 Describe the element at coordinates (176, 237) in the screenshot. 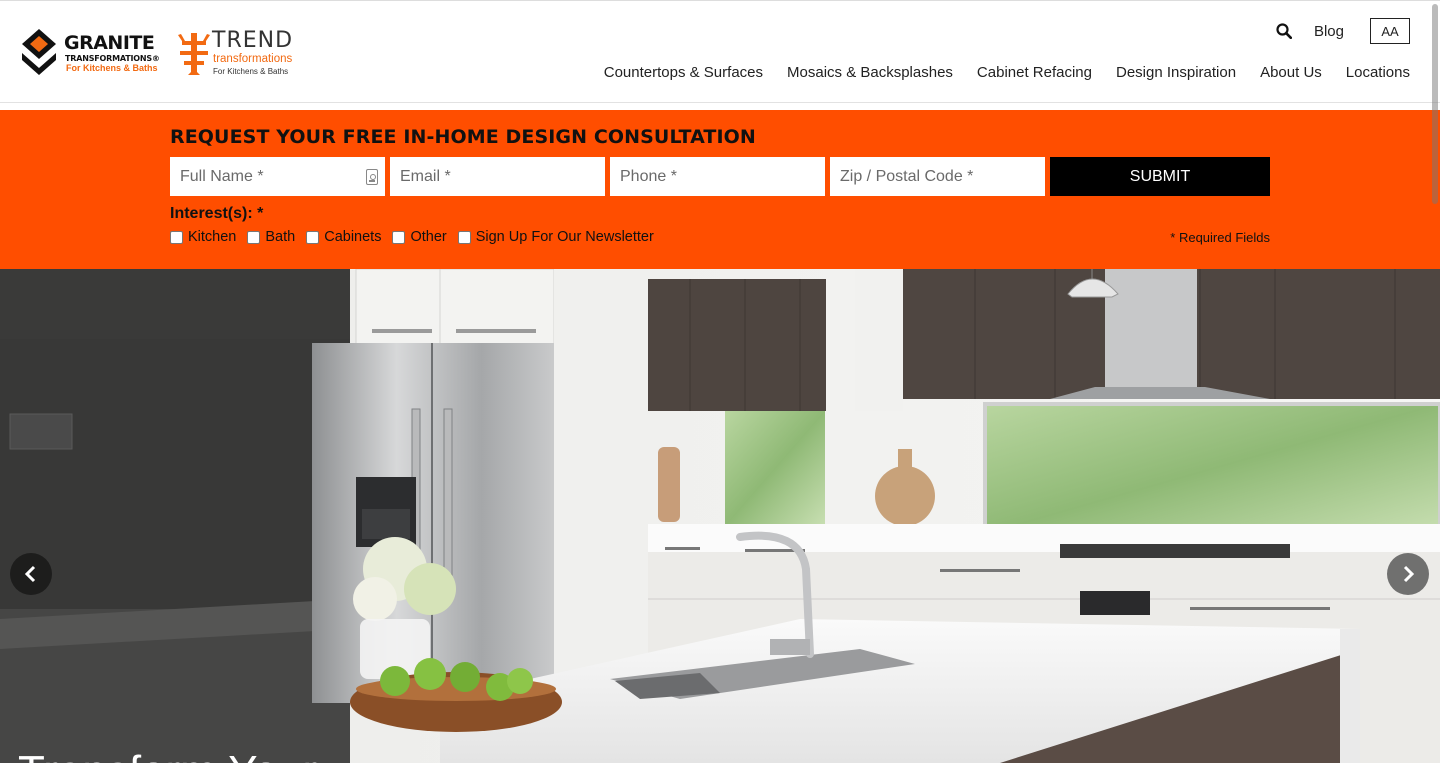

I see `kitchen-checkbox` at that location.